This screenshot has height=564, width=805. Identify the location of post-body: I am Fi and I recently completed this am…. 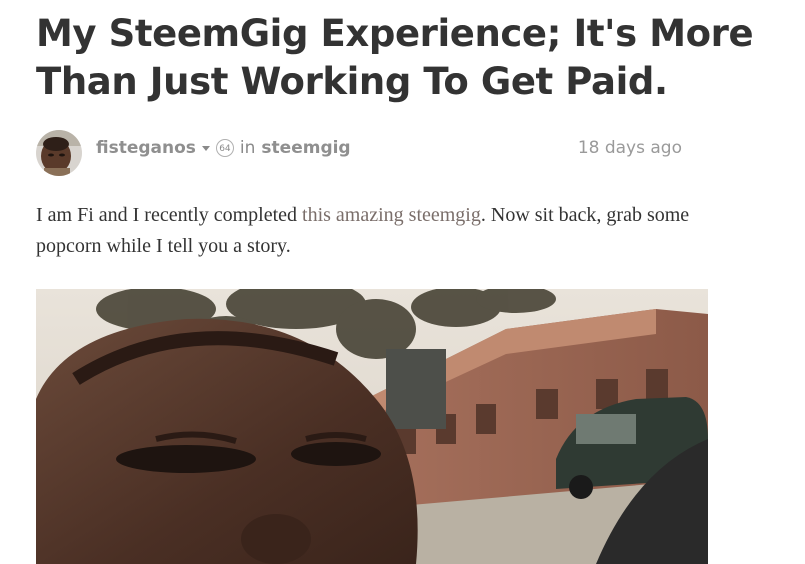
(376, 231).